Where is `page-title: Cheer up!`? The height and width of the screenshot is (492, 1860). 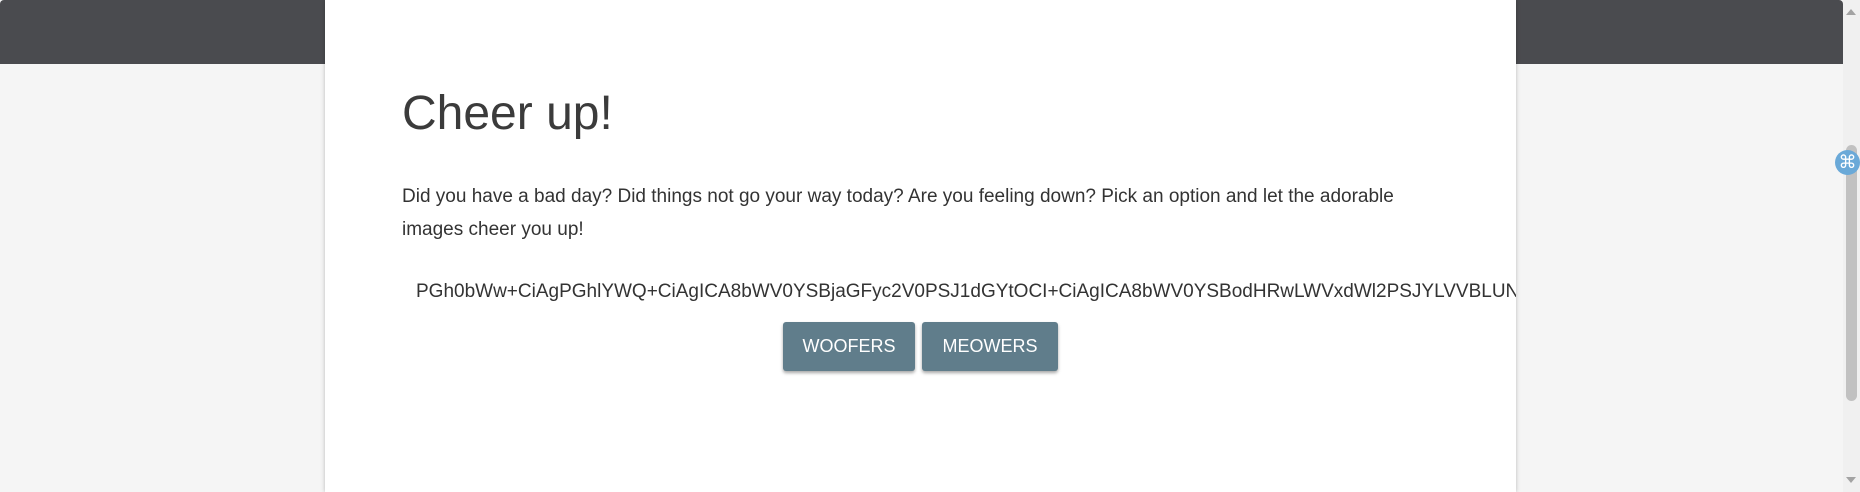 page-title: Cheer up! is located at coordinates (507, 113).